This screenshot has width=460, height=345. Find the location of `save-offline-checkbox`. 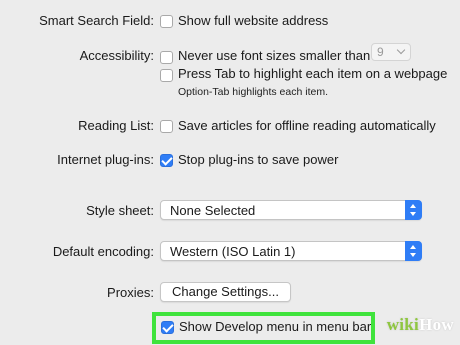

save-offline-checkbox is located at coordinates (166, 126).